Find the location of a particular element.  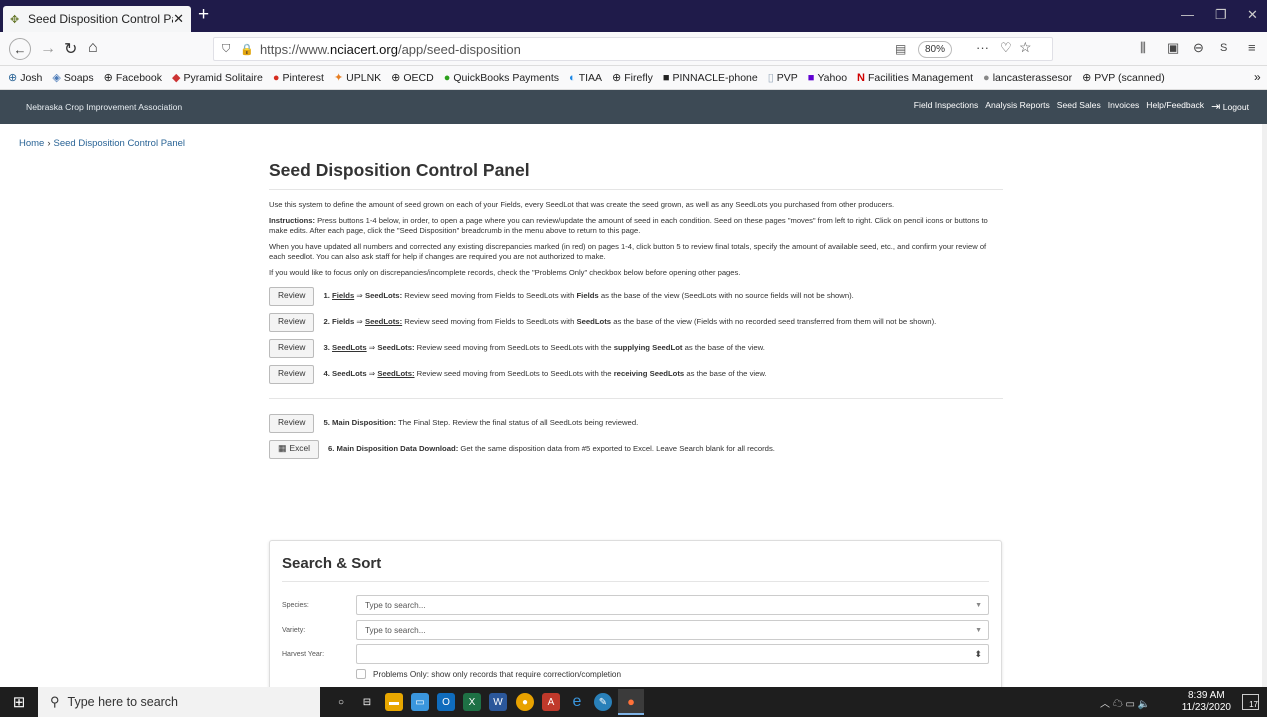

tracking-shield-icon: ⛉ is located at coordinates (226, 49).